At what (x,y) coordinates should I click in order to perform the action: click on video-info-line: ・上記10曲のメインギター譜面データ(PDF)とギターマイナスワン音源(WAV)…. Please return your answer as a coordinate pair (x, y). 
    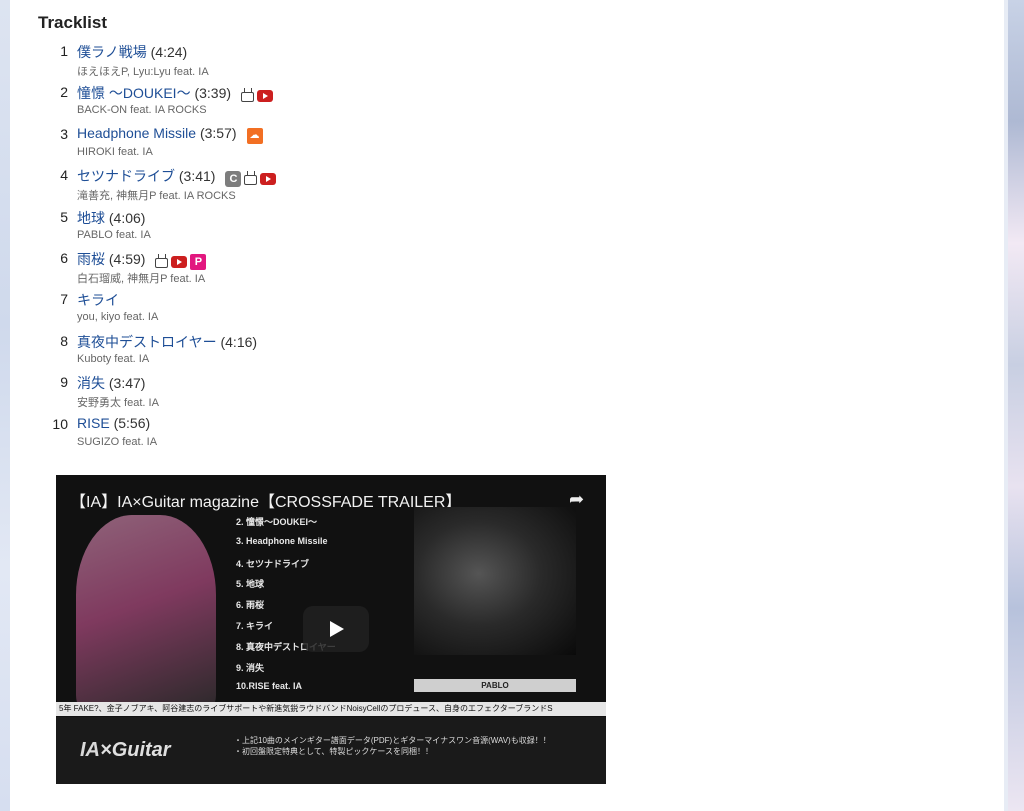
    Looking at the image, I should click on (392, 740).